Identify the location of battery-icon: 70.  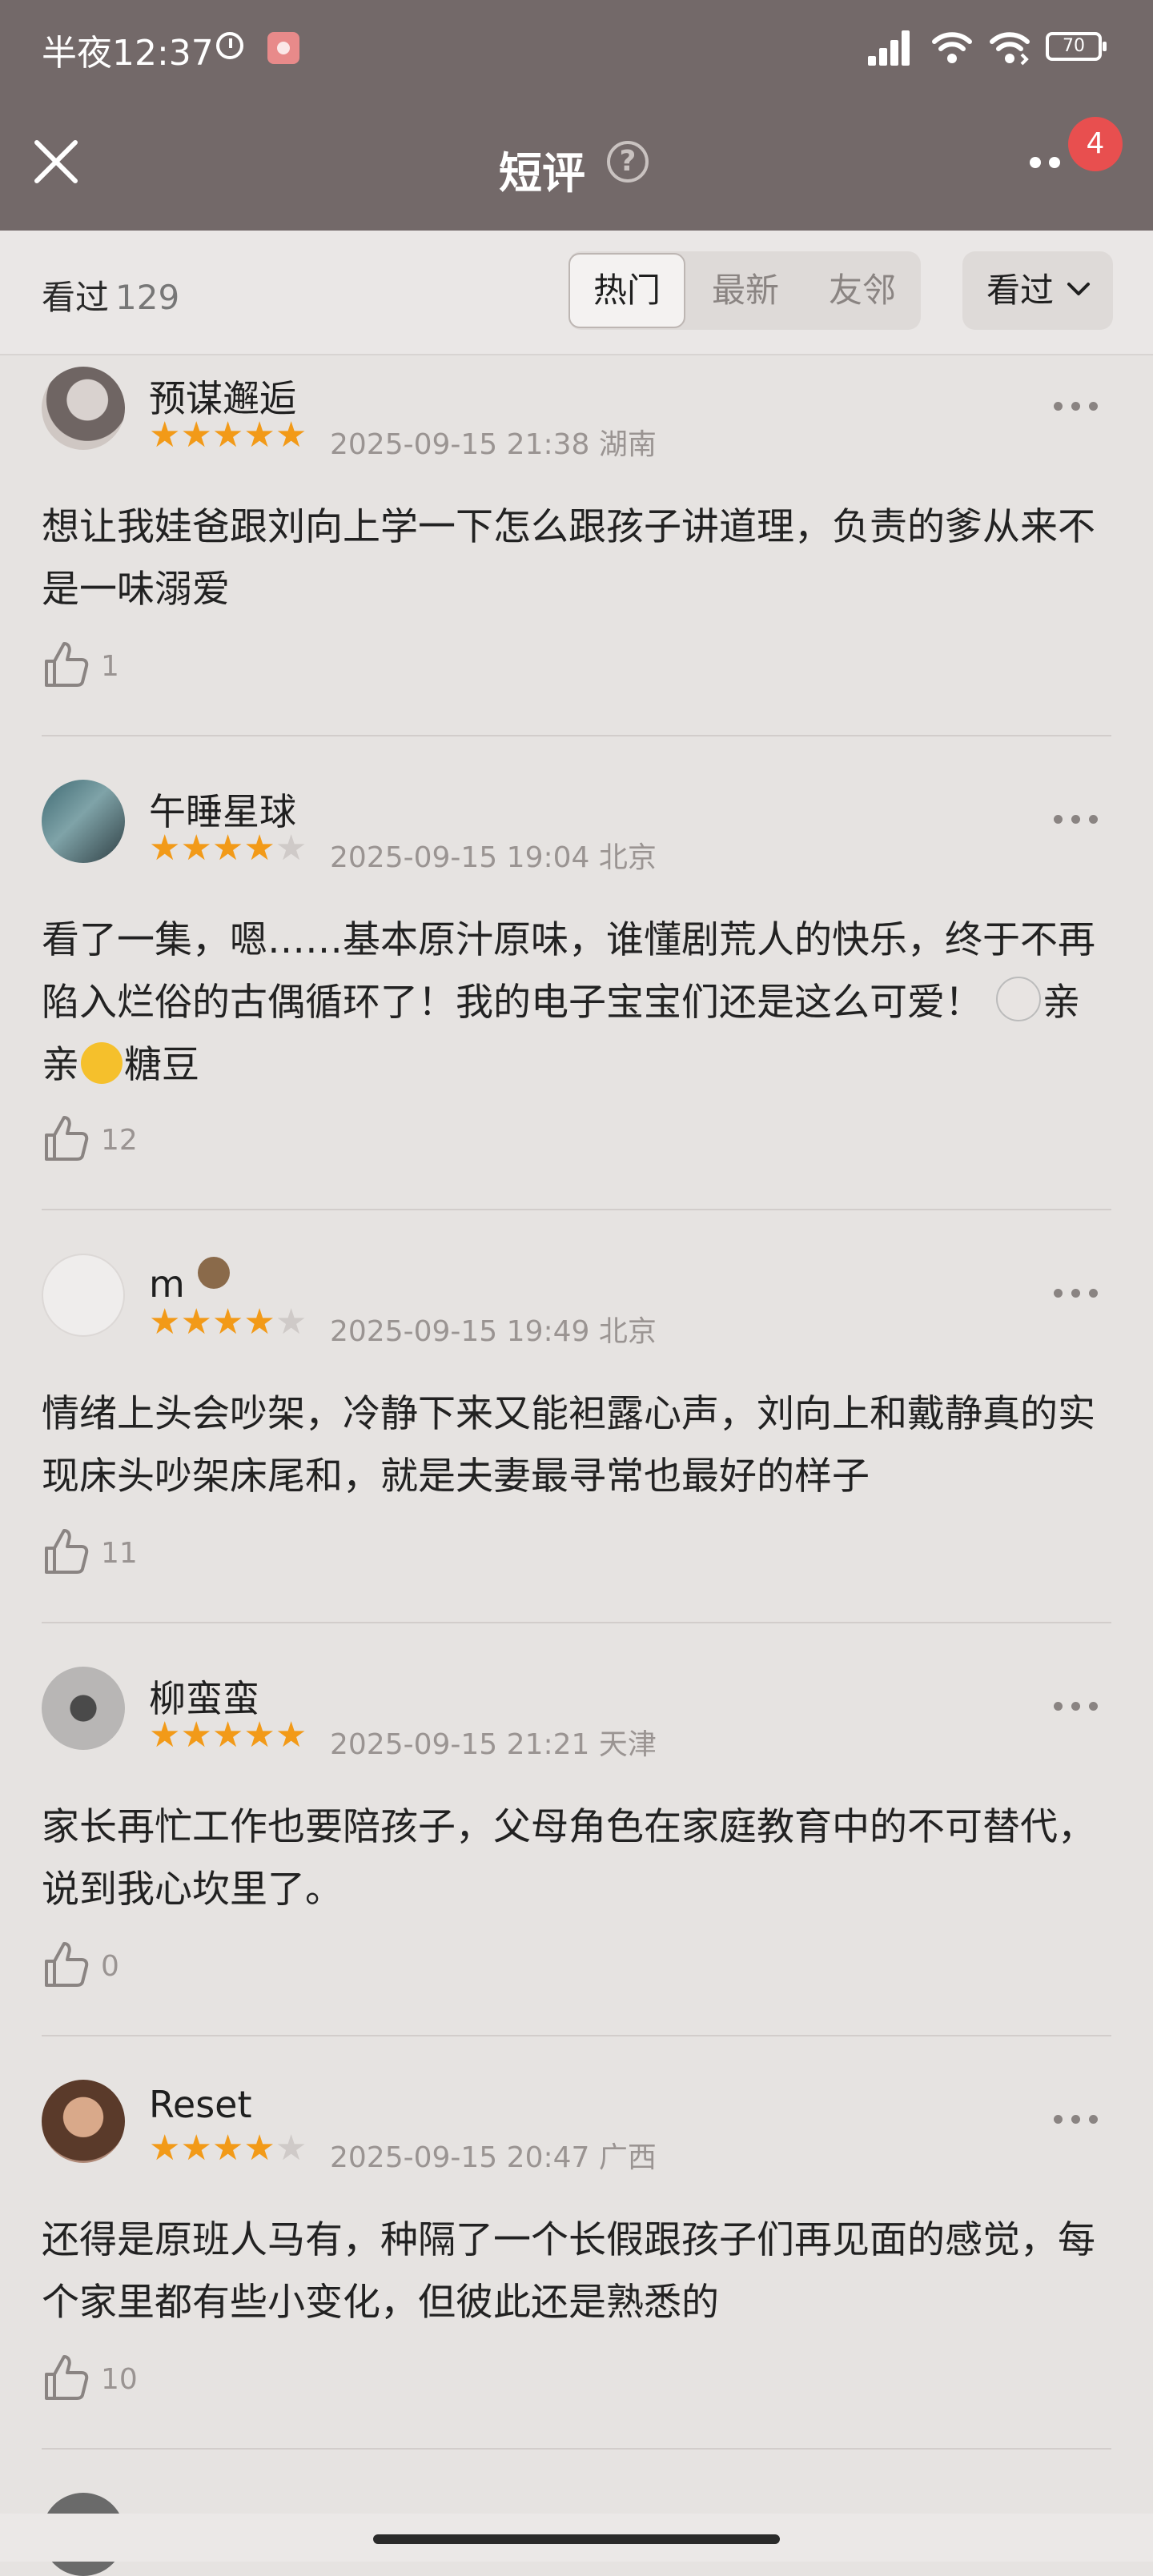
(1076, 47).